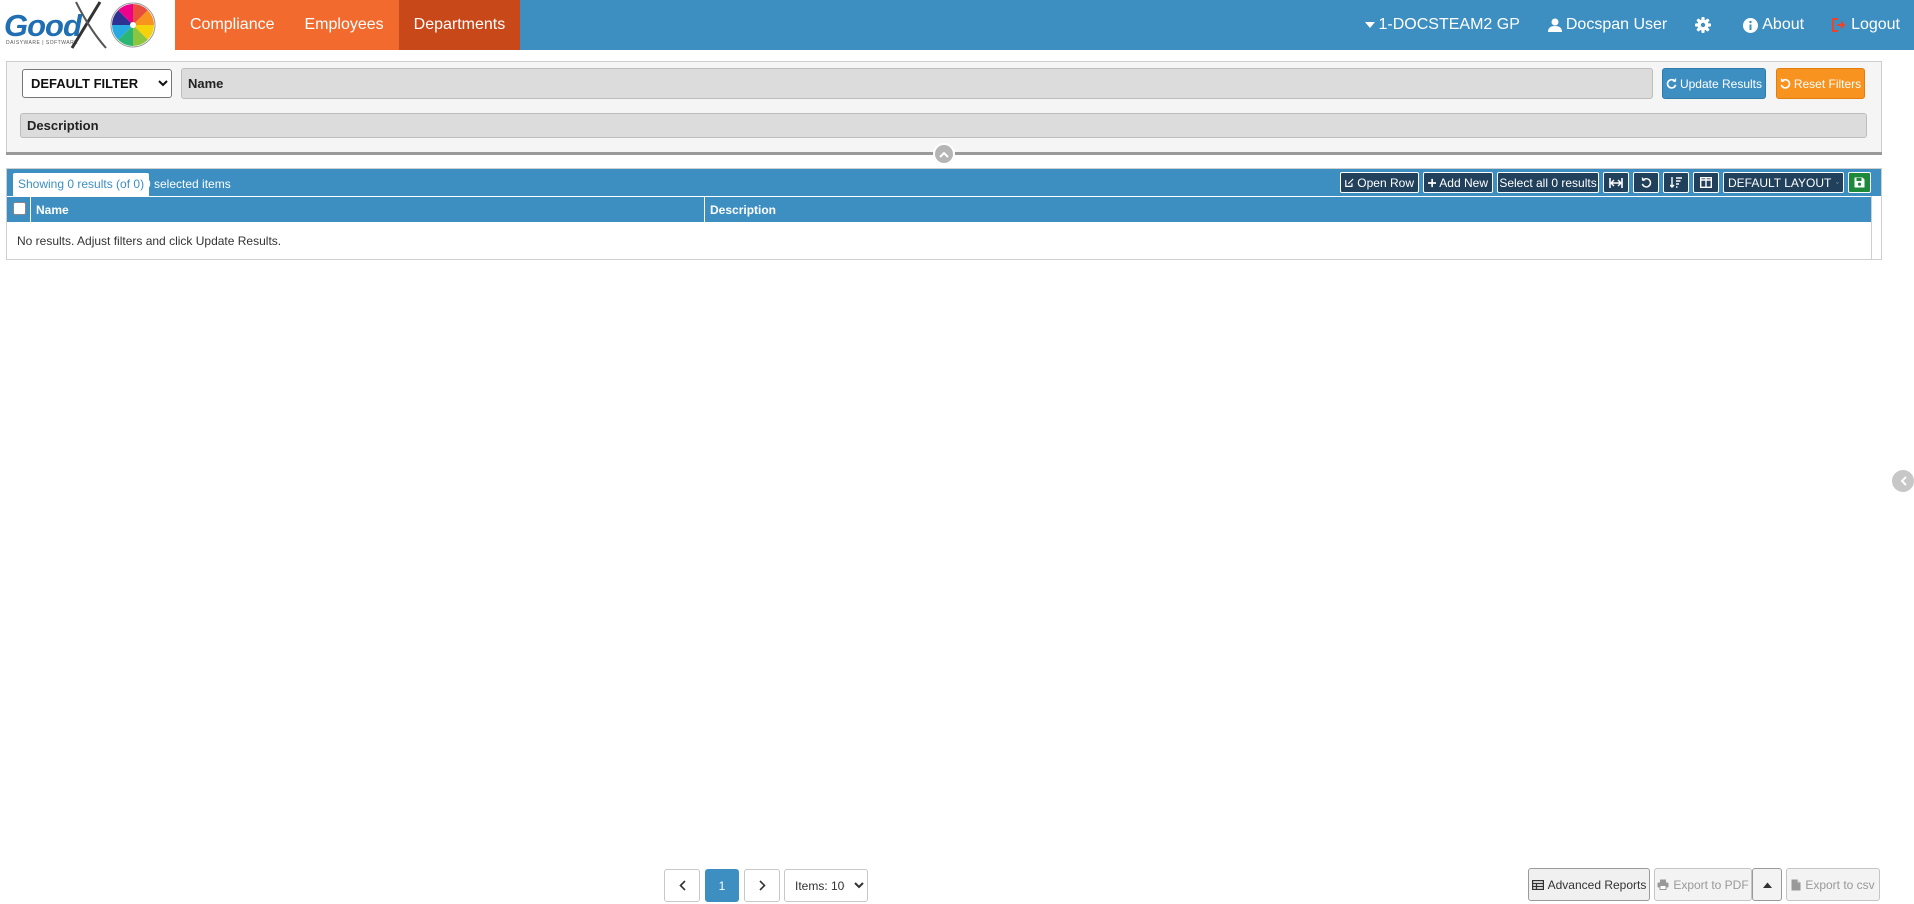 The height and width of the screenshot is (904, 1914). I want to click on advanced-reports-label: Advanced Reports, so click(1597, 884).